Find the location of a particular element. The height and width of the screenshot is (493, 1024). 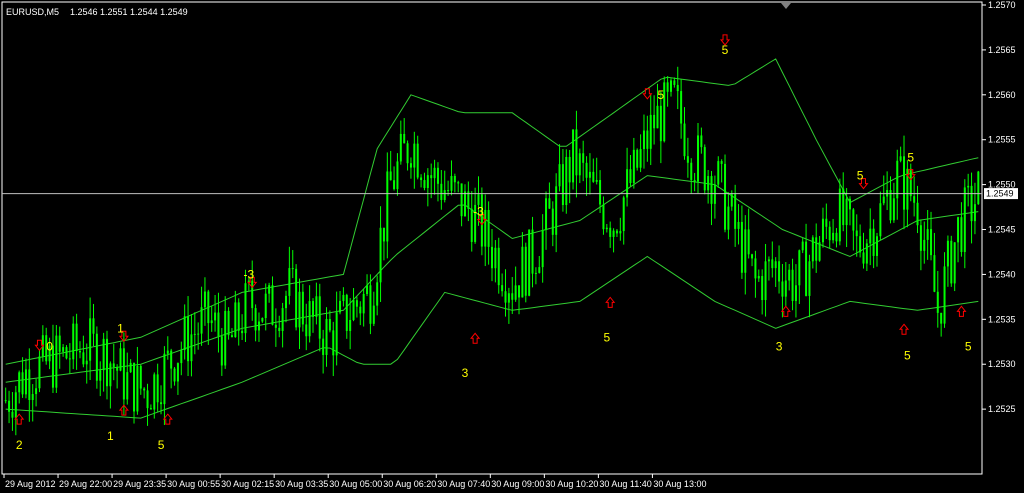

y-tick-label: 1.2540 is located at coordinates (1002, 274).